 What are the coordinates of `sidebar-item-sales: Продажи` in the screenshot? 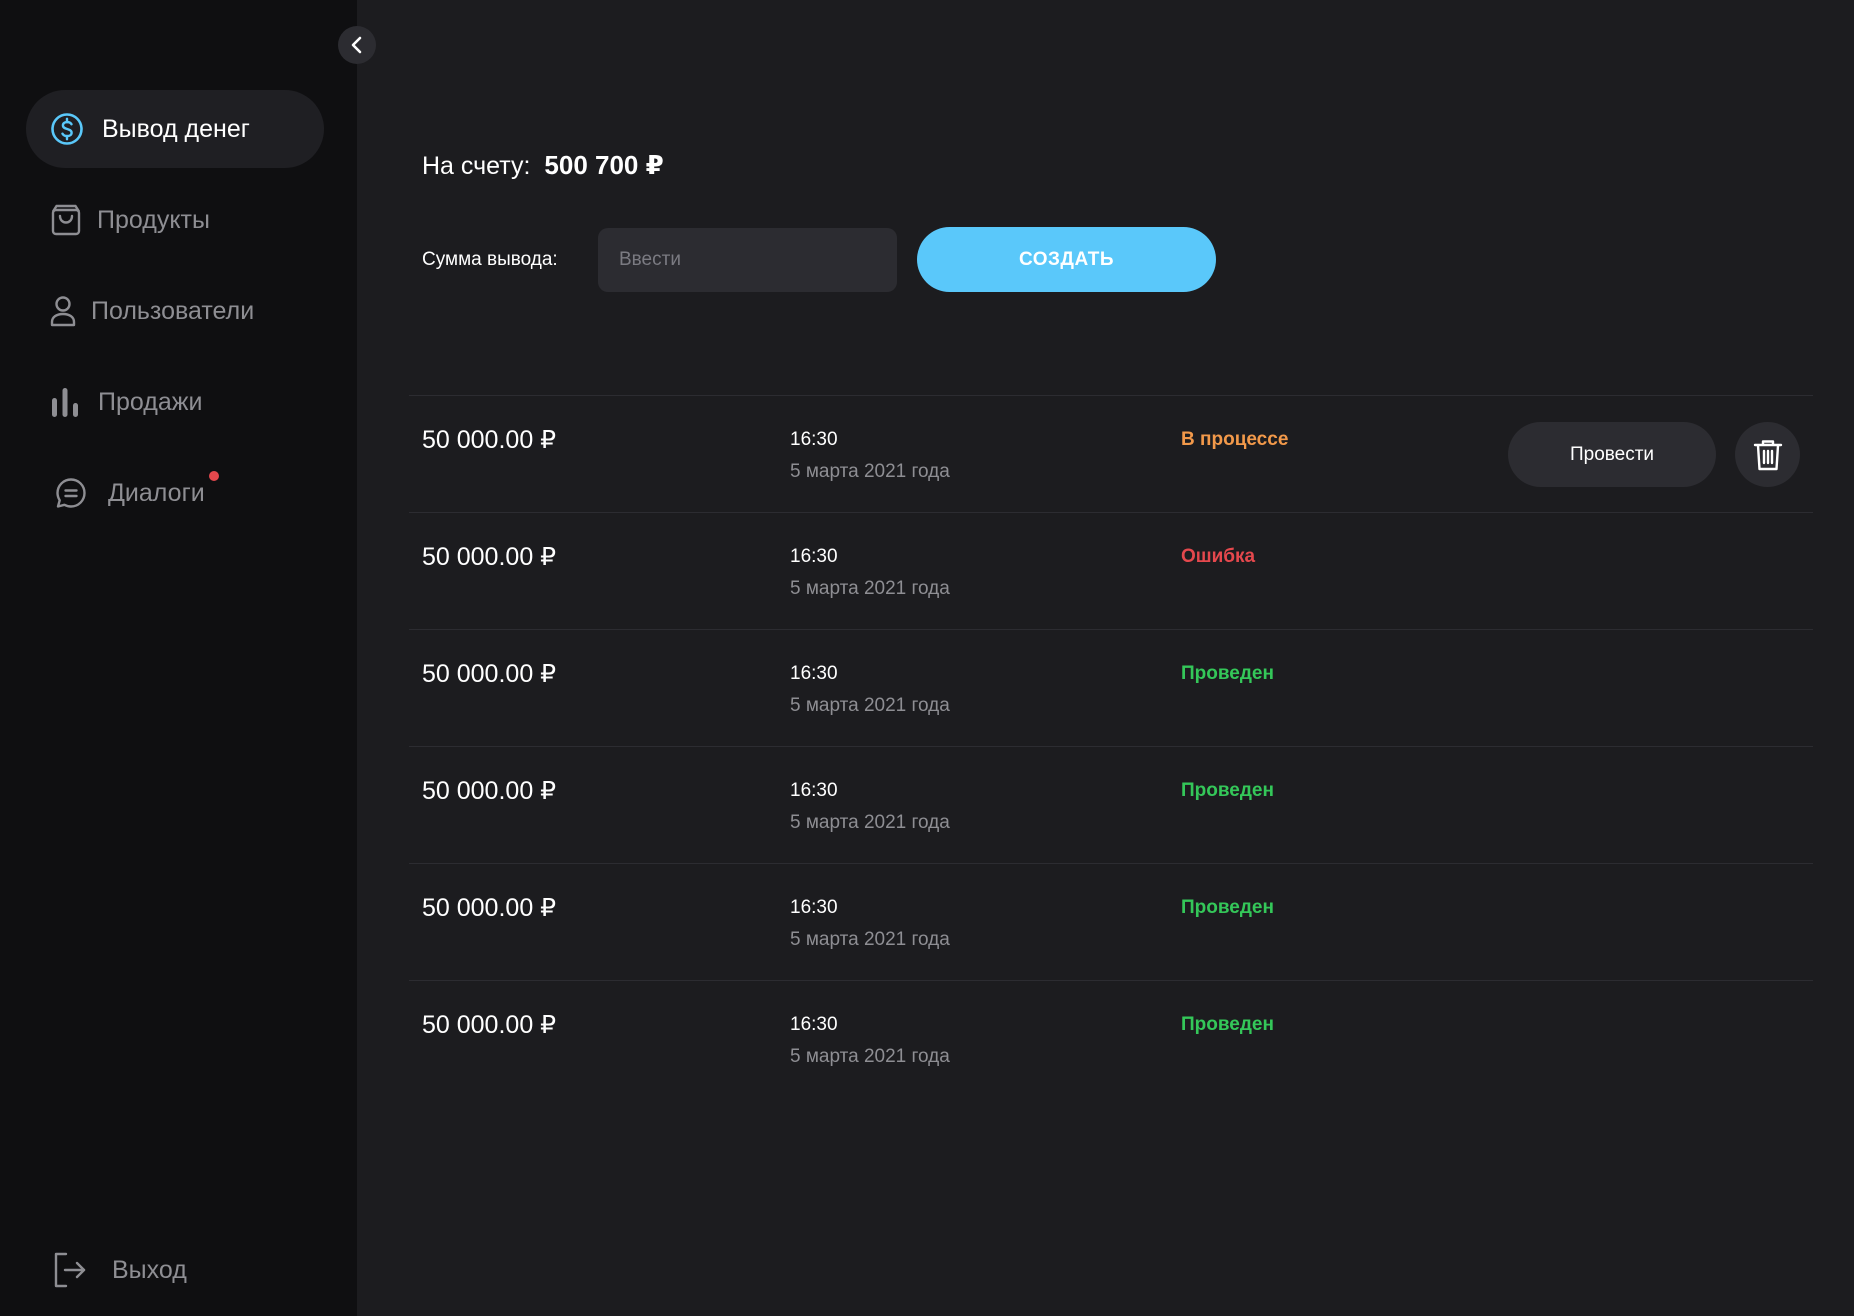 It's located at (175, 402).